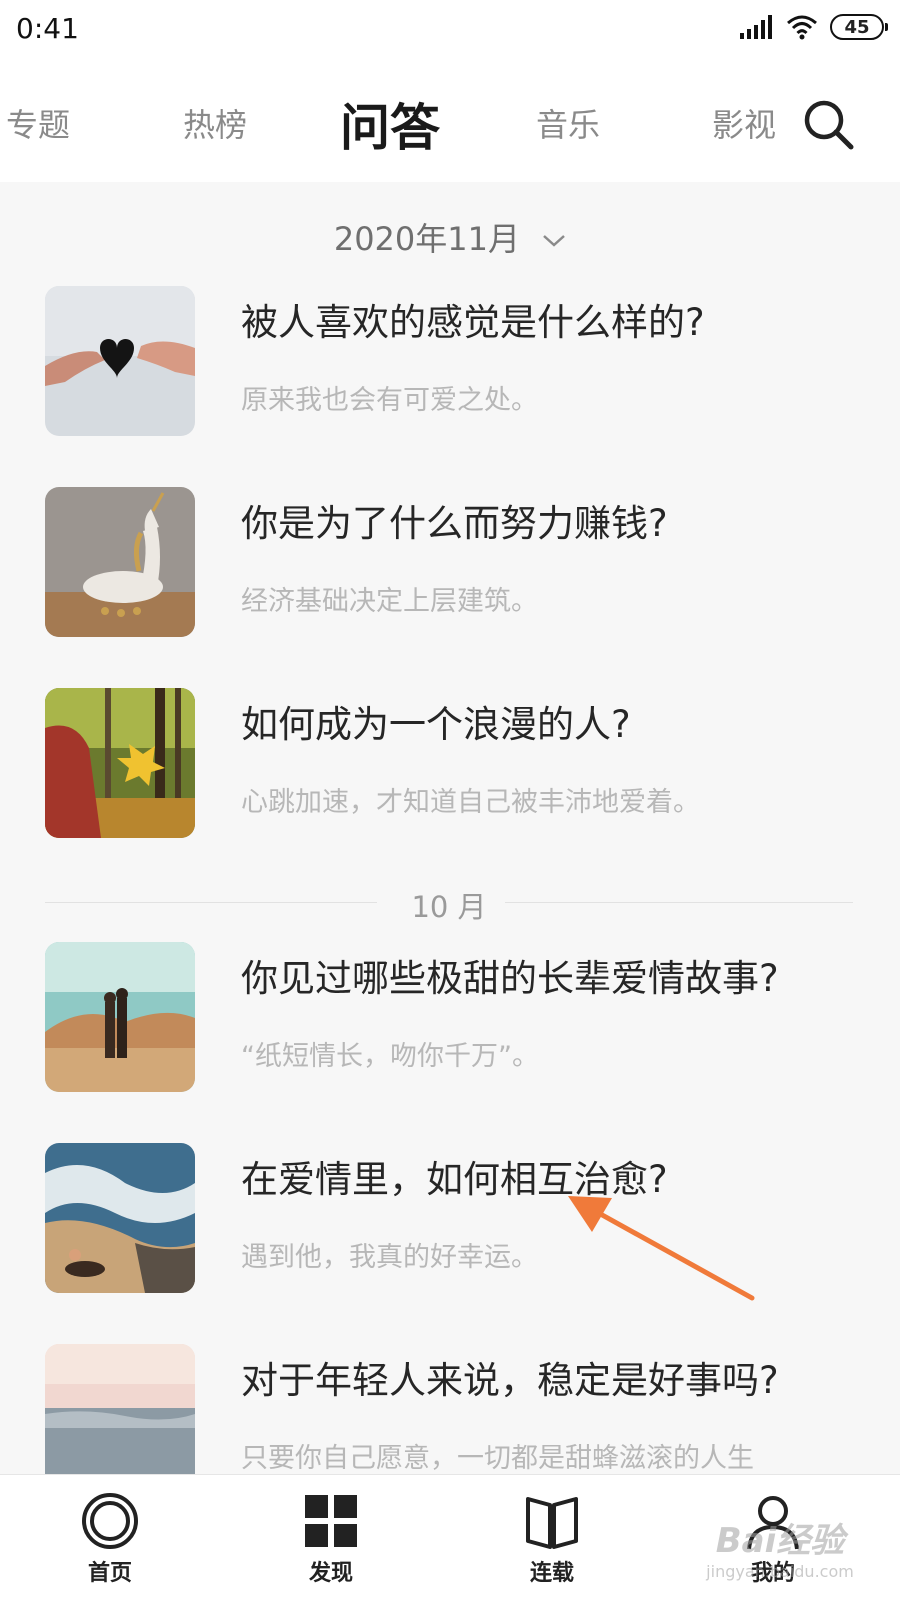  Describe the element at coordinates (780, 1541) in the screenshot. I see `watermark-text: Bai经验` at that location.